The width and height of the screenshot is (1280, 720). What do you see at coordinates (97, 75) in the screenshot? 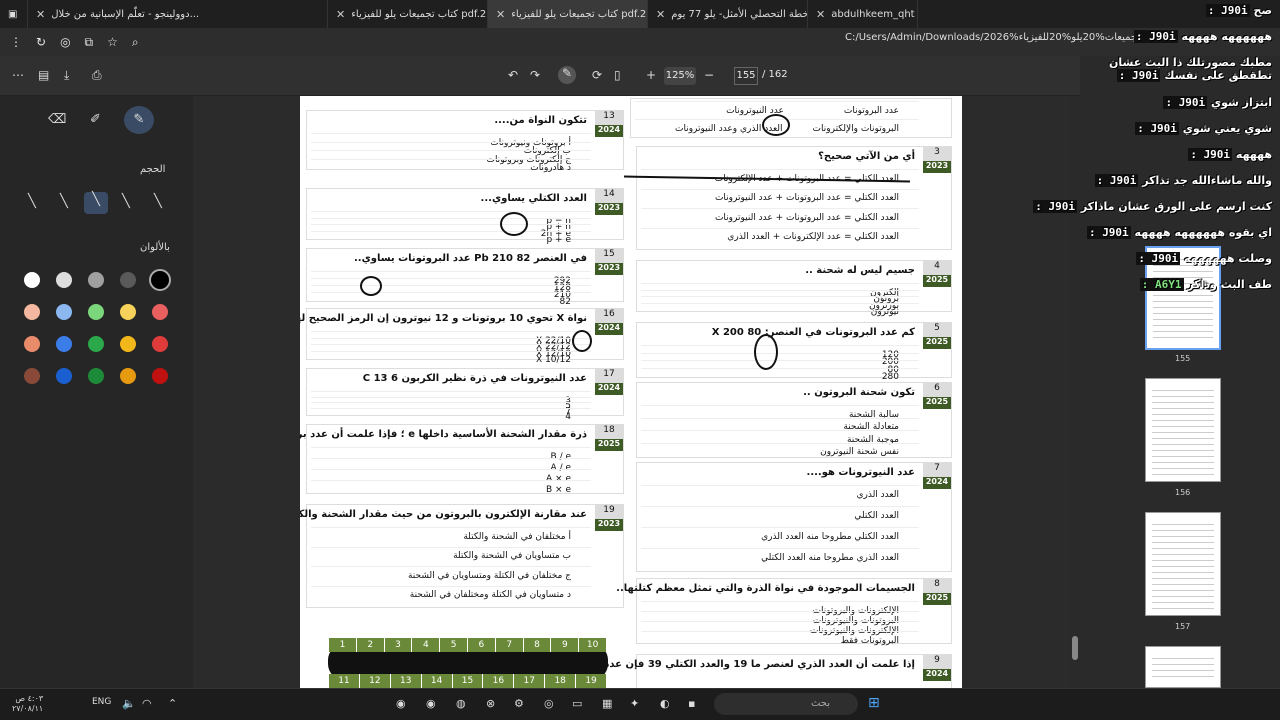
I see `print-icon: ⎙` at bounding box center [97, 75].